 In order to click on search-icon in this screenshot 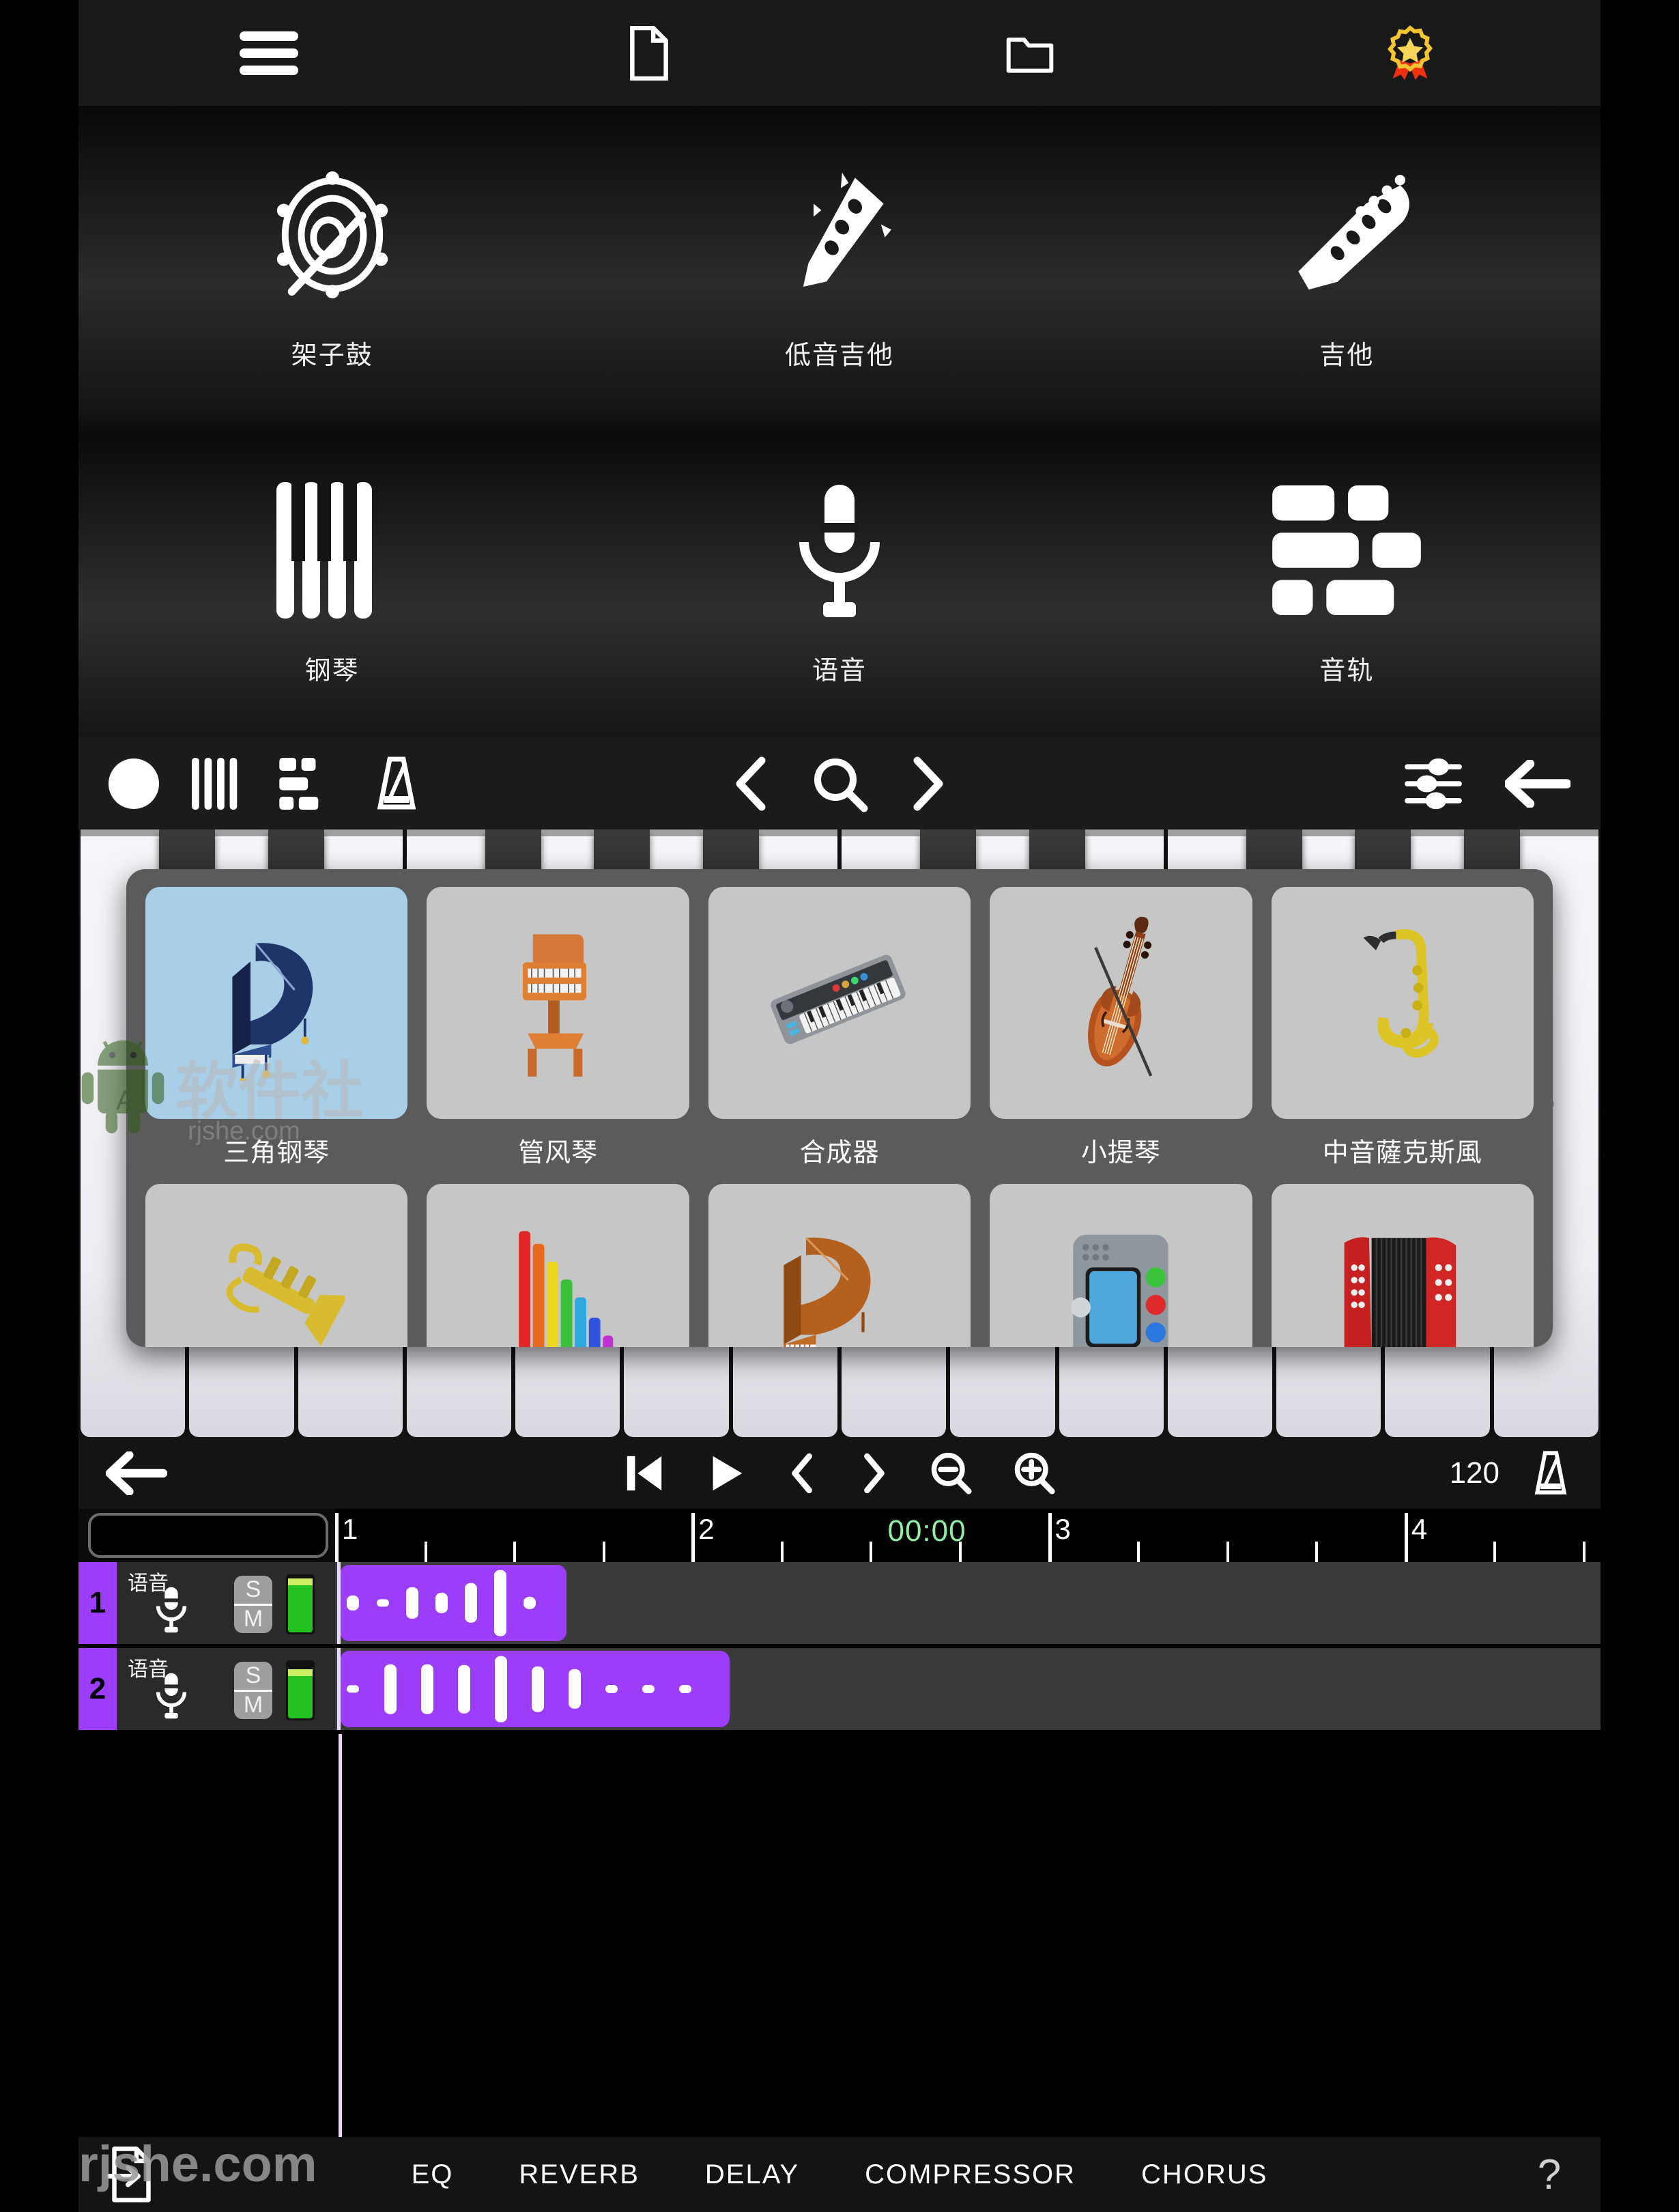, I will do `click(839, 783)`.